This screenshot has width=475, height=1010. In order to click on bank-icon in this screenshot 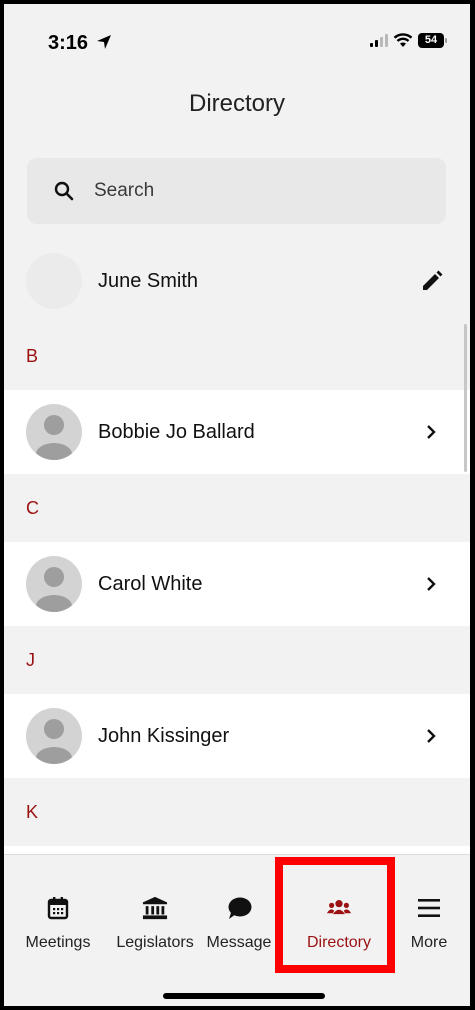, I will do `click(155, 908)`.